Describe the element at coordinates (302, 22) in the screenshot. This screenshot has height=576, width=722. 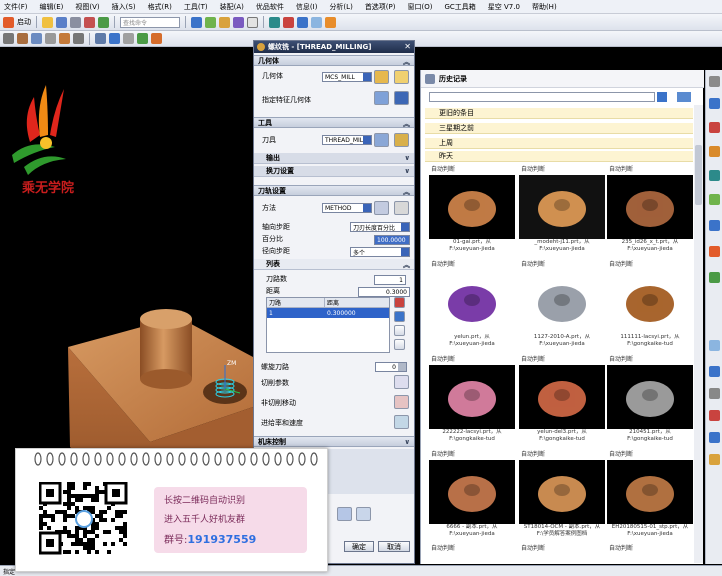
I see `analysis-icon` at that location.